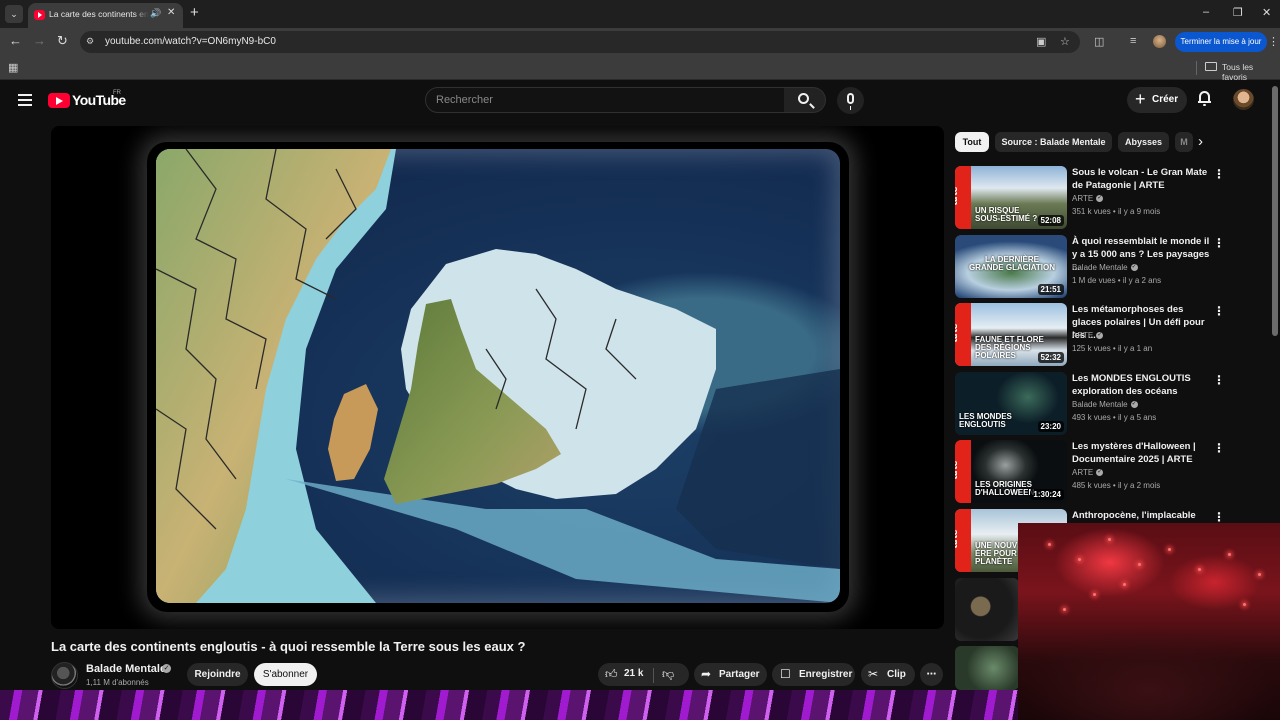 The width and height of the screenshot is (1280, 720). I want to click on forward-icon: →, so click(39, 41).